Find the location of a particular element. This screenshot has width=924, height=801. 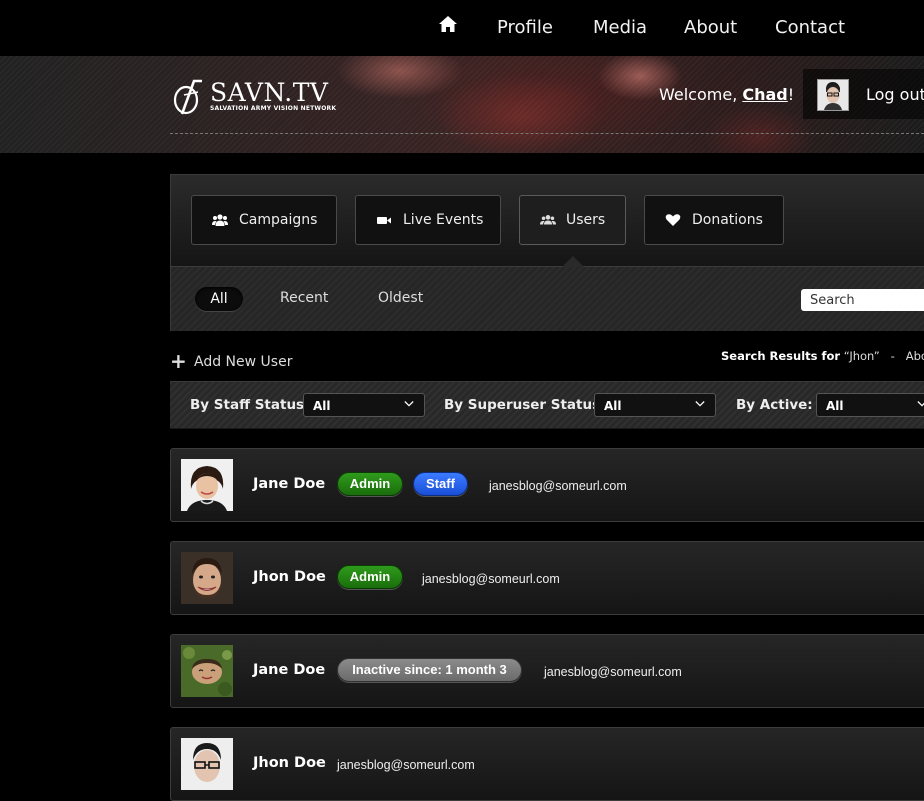

staff-status-select: All is located at coordinates (364, 405).